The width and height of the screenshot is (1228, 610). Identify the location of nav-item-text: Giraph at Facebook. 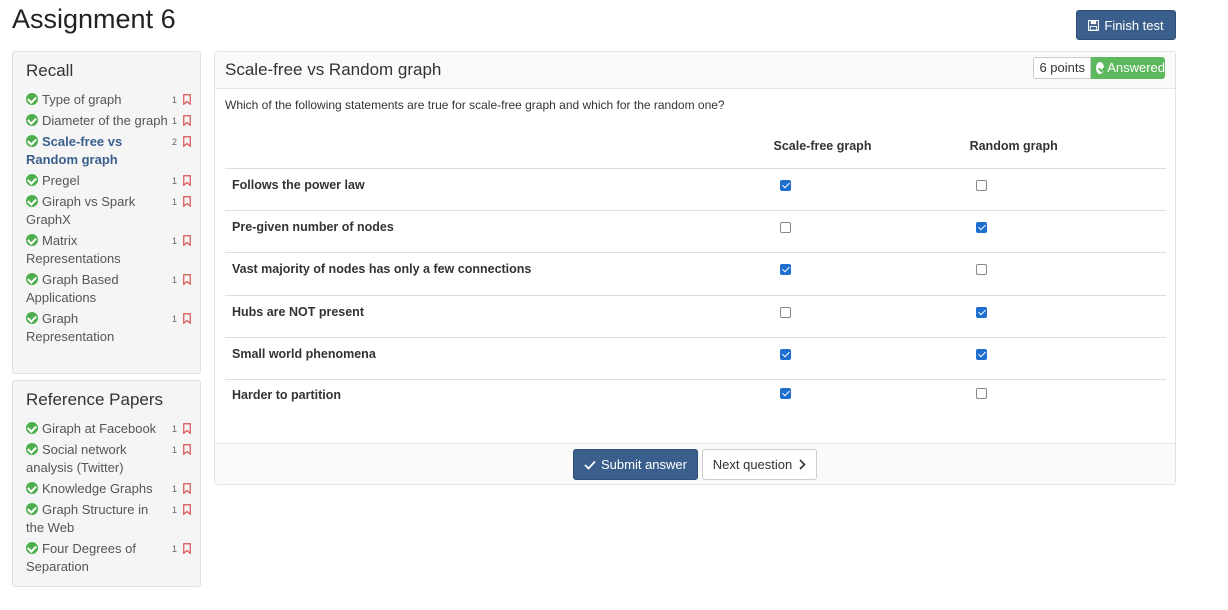
(97, 429).